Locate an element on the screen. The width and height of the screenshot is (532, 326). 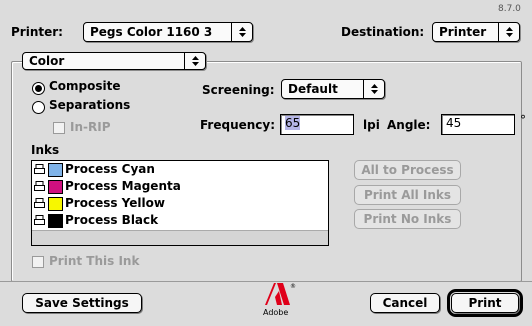
footer-separator is located at coordinates (266, 281).